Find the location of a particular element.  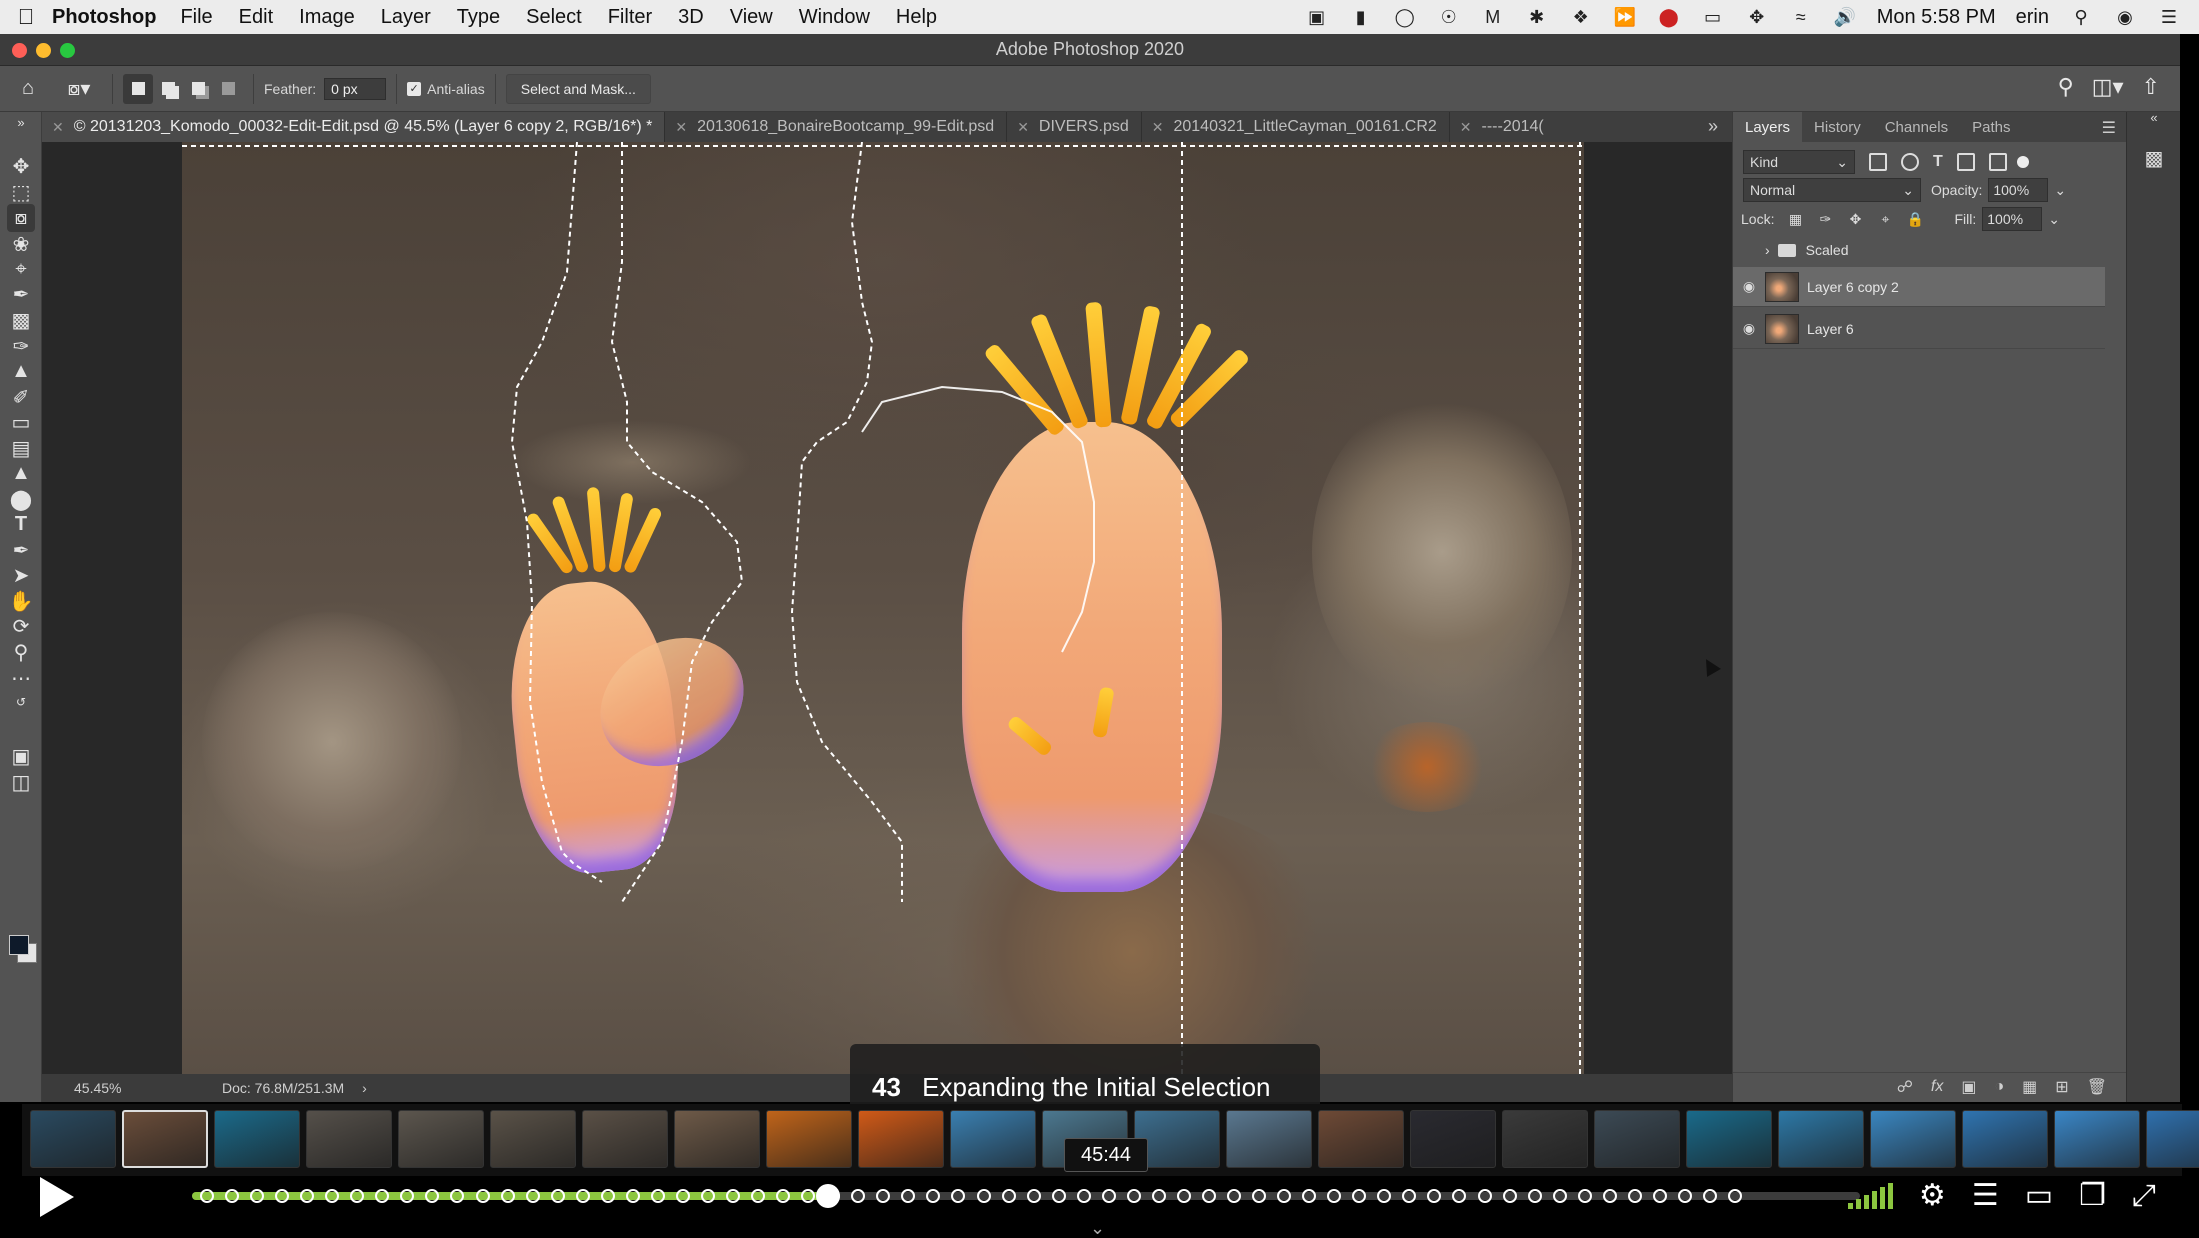

siri-icon: ◉ is located at coordinates (2125, 17).